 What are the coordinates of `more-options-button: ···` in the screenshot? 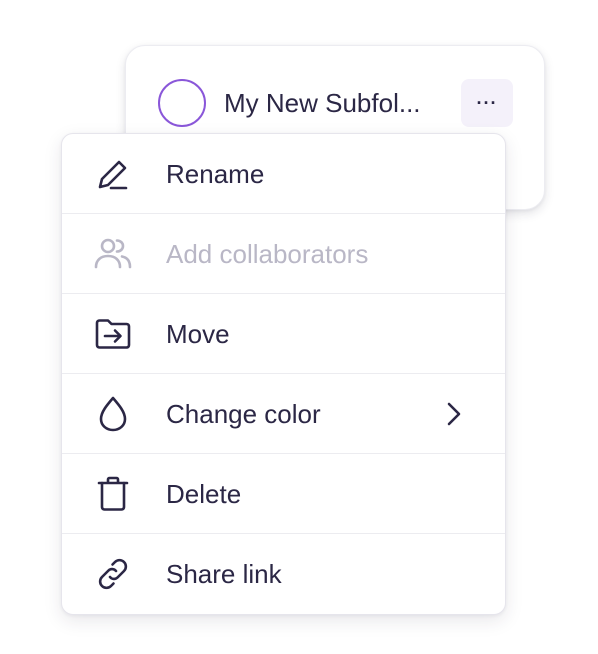 It's located at (487, 103).